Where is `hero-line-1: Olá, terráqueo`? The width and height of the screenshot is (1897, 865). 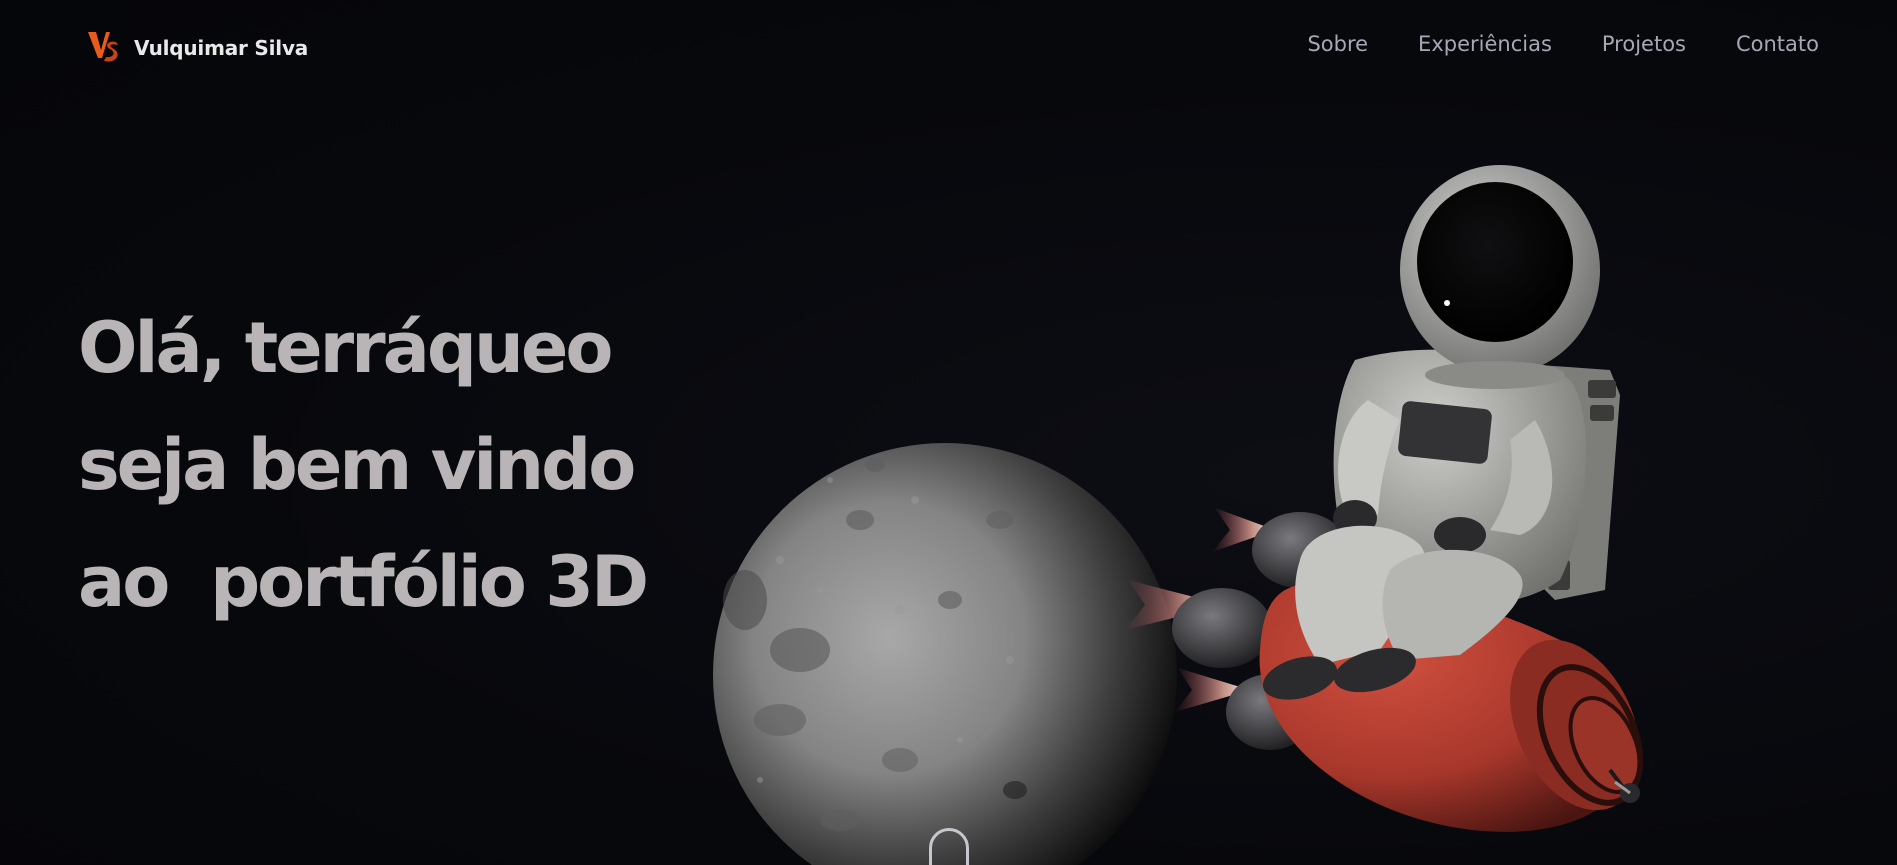
hero-line-1: Olá, terráqueo is located at coordinates (345, 348).